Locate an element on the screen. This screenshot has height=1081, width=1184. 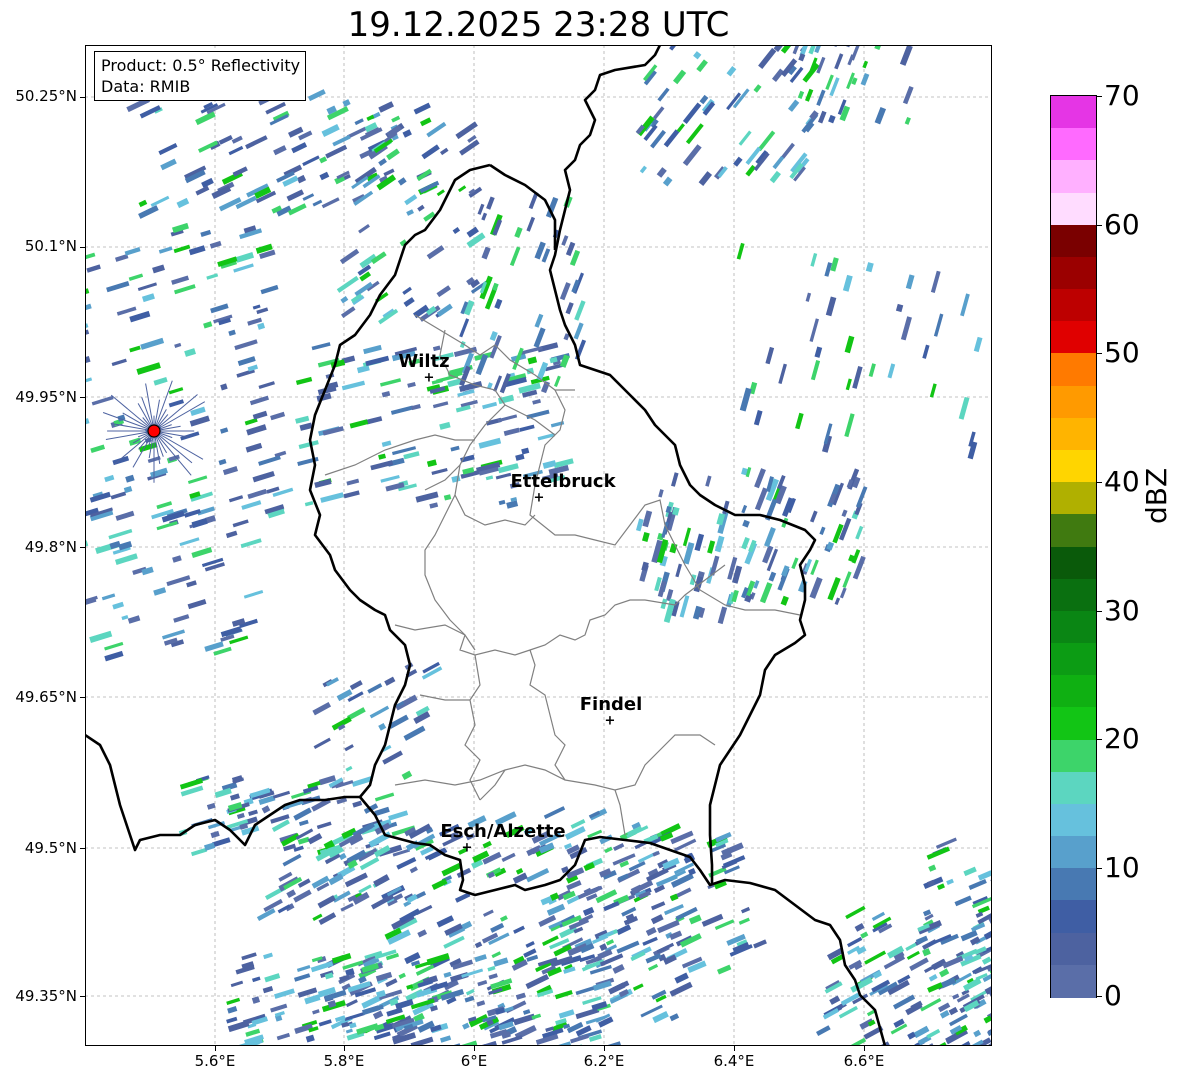
lat-tick is located at coordinates (82, 247).